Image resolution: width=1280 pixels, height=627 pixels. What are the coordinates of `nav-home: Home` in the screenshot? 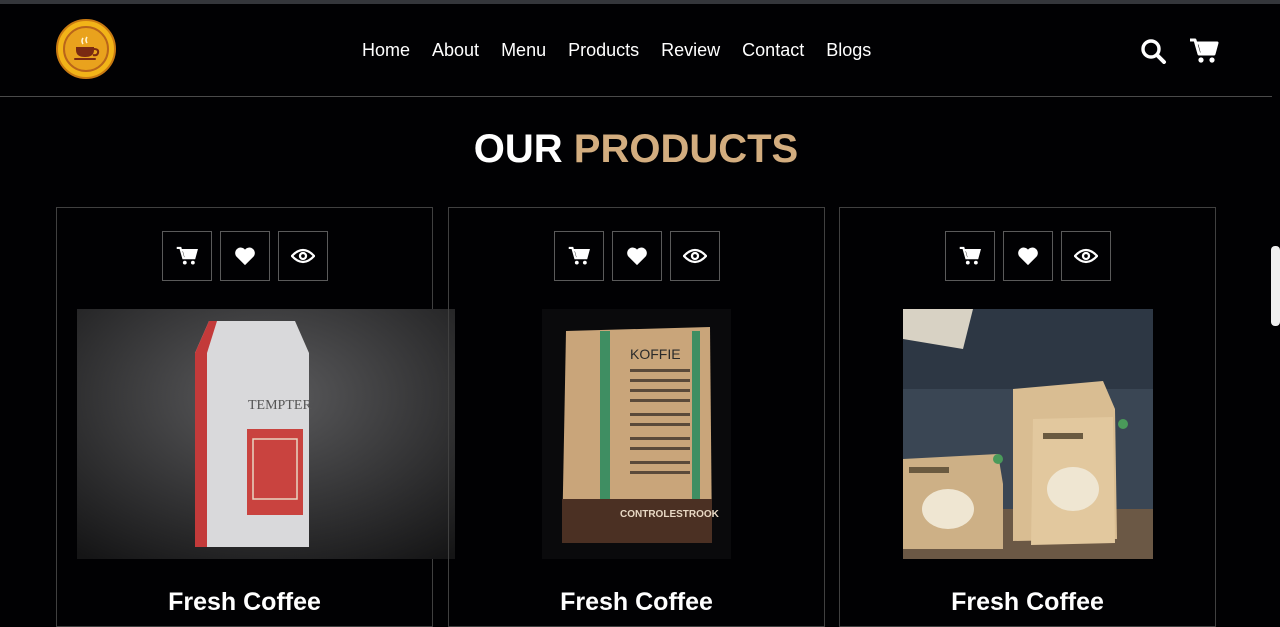 It's located at (386, 50).